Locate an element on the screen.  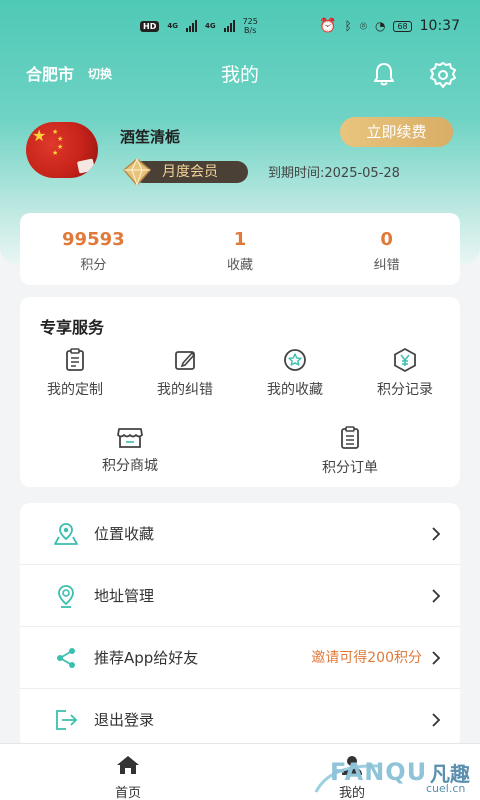
watermark-logo: FANQU 凡趣 cuel.cn is located at coordinates (395, 778).